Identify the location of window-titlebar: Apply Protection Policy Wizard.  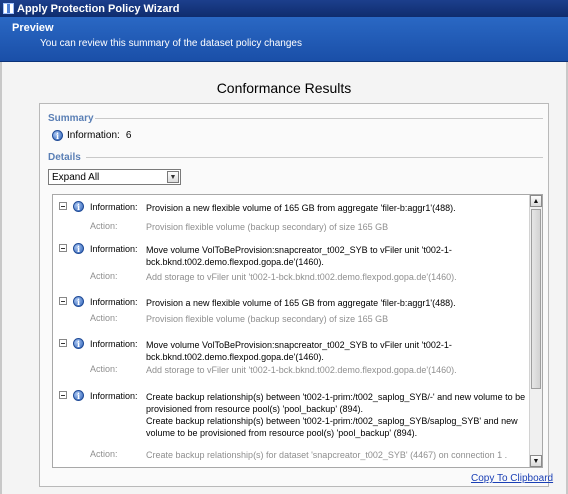
(284, 8).